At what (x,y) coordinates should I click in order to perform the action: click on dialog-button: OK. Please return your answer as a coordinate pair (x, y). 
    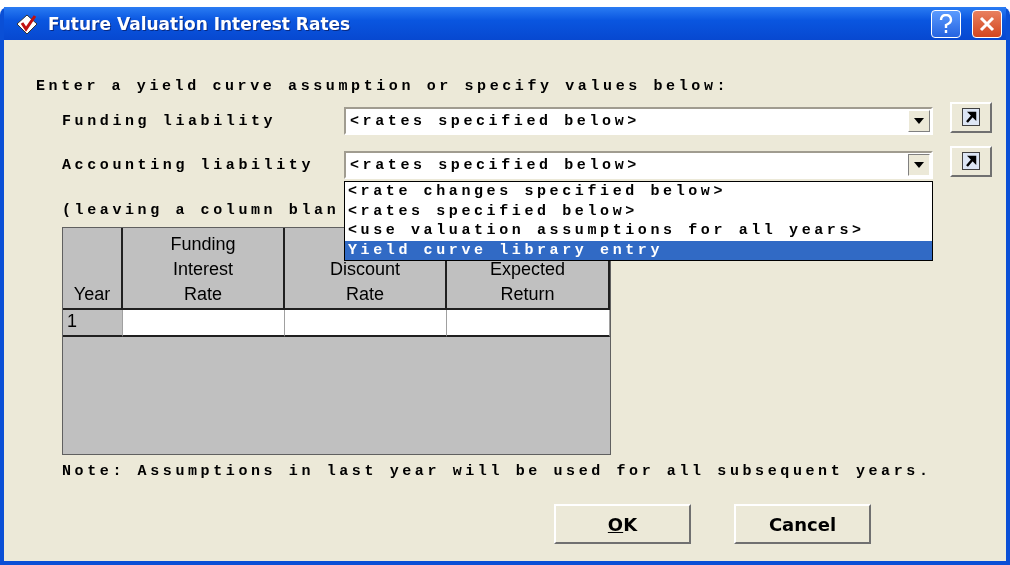
    Looking at the image, I should click on (622, 524).